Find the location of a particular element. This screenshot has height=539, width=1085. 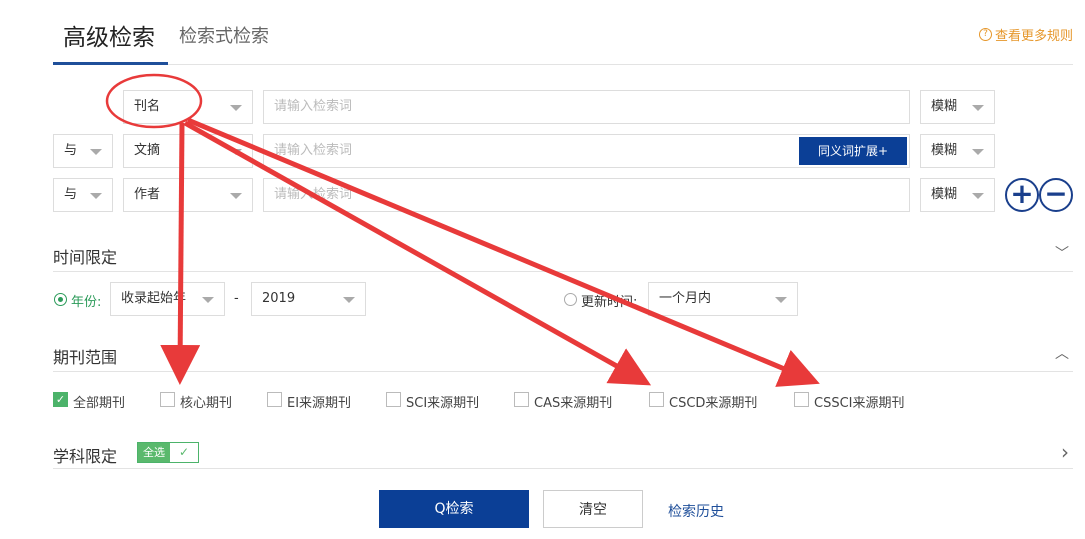

journal-toggle-chevron-icon: ︿ is located at coordinates (1062, 353).